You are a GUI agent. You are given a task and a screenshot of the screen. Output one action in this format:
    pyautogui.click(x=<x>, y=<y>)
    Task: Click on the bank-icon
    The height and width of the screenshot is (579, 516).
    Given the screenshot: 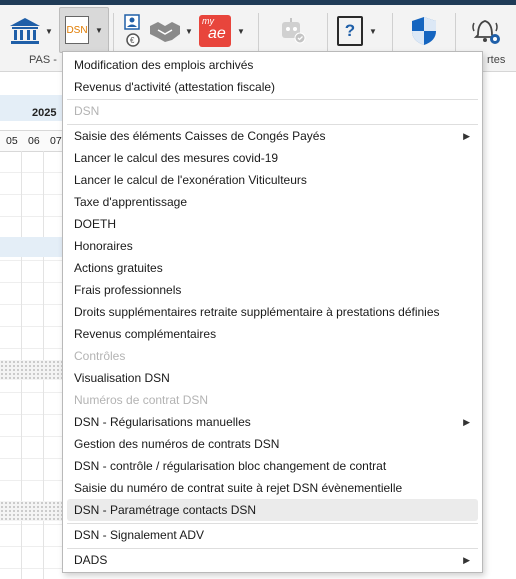 What is the action you would take?
    pyautogui.click(x=25, y=31)
    